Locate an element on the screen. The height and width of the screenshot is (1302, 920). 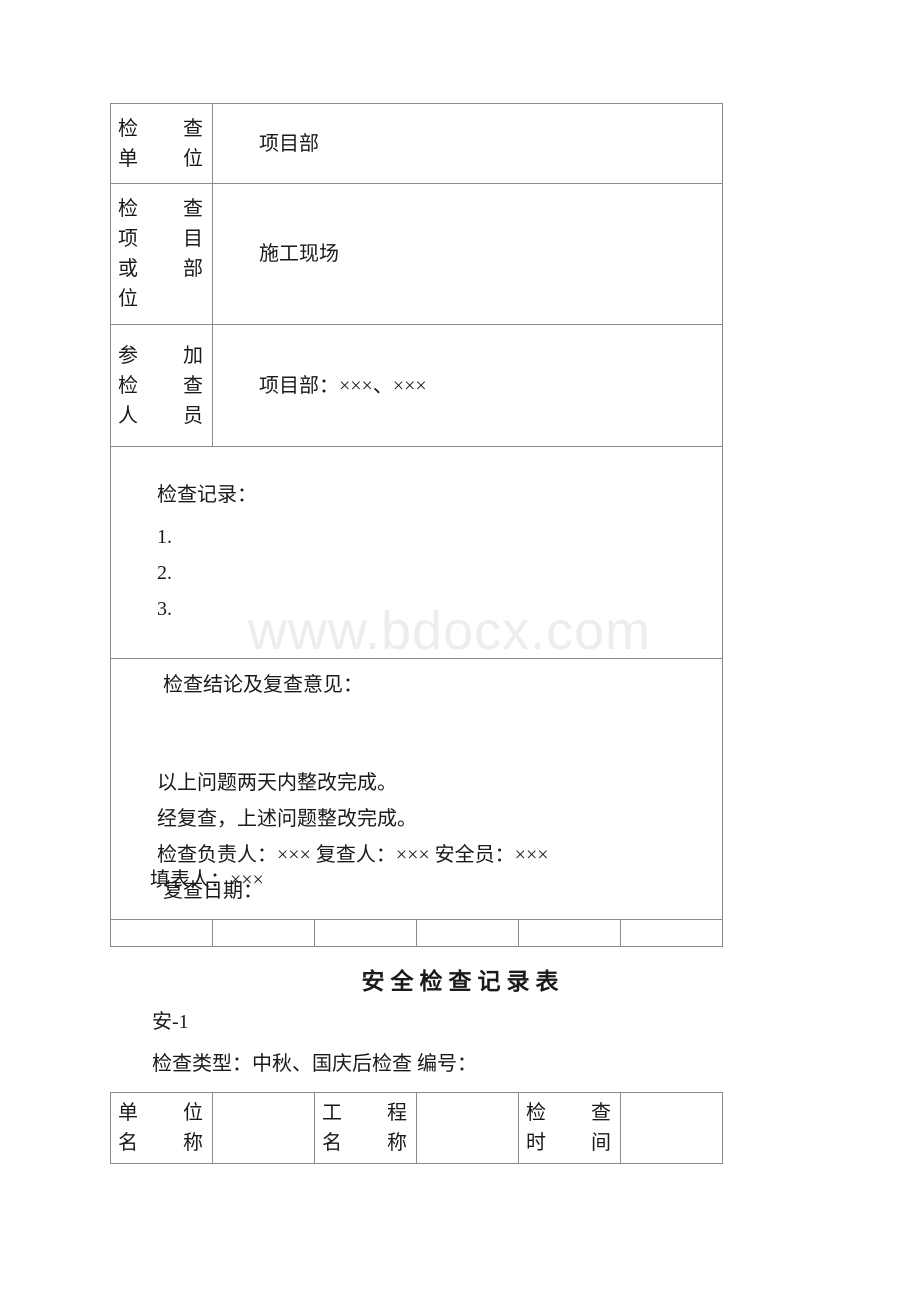
table-row-footer-cells is located at coordinates (417, 933).